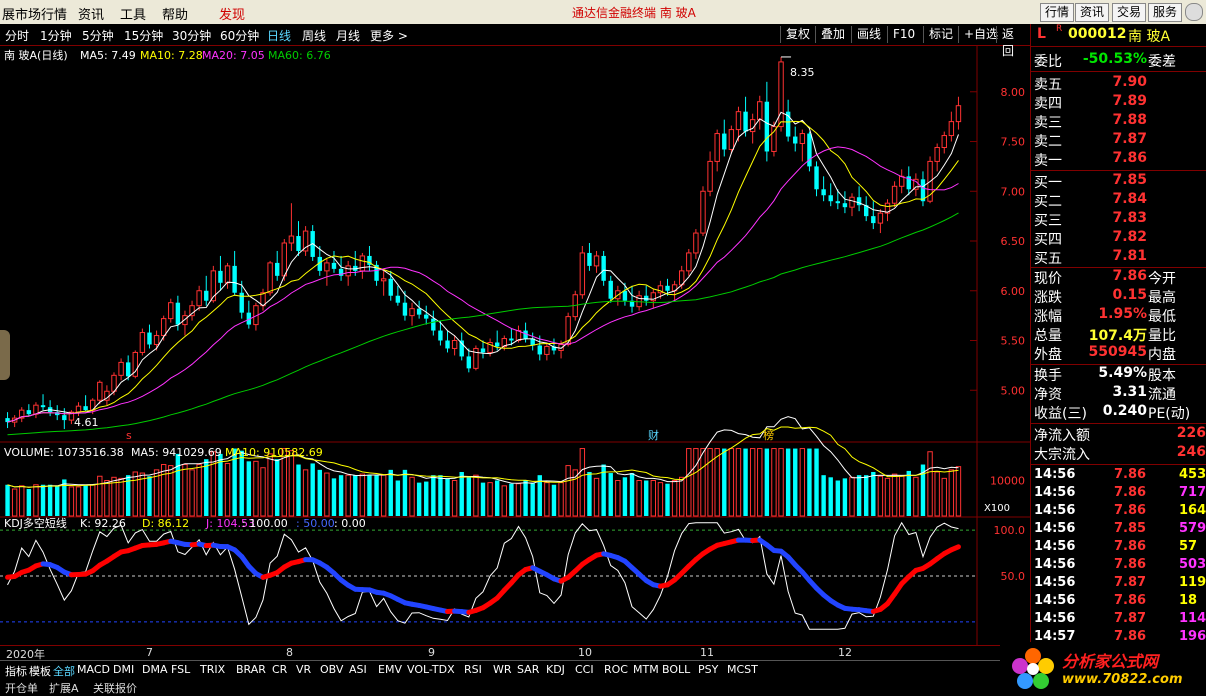  I want to click on stat-value: 1.95%, so click(1122, 314).